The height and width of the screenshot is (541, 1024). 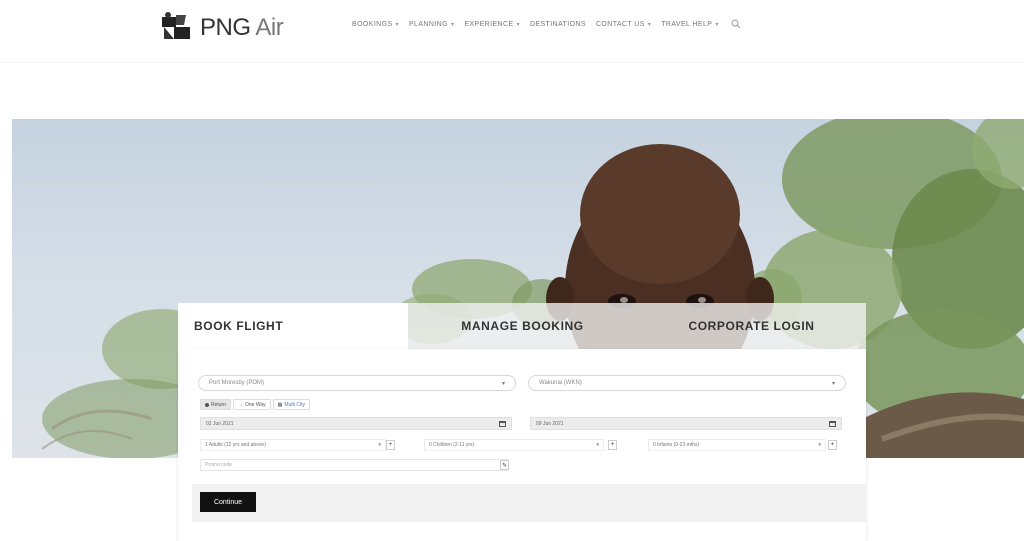 I want to click on children-select: 0 Children (2-11 yrs) ▾, so click(x=514, y=445).